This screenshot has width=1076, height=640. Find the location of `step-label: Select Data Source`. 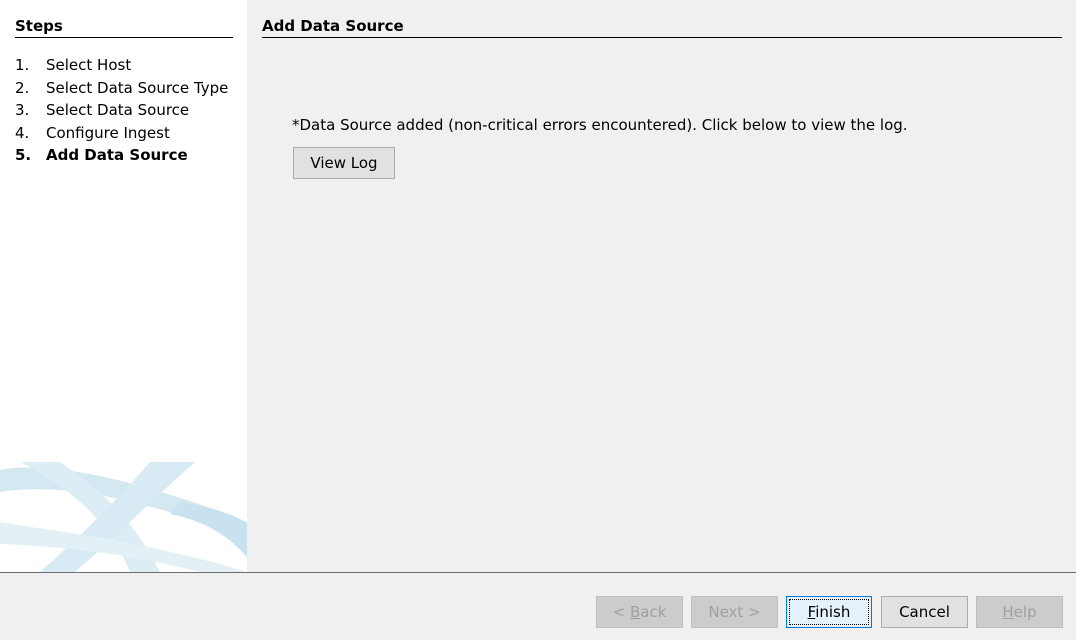

step-label: Select Data Source is located at coordinates (118, 110).